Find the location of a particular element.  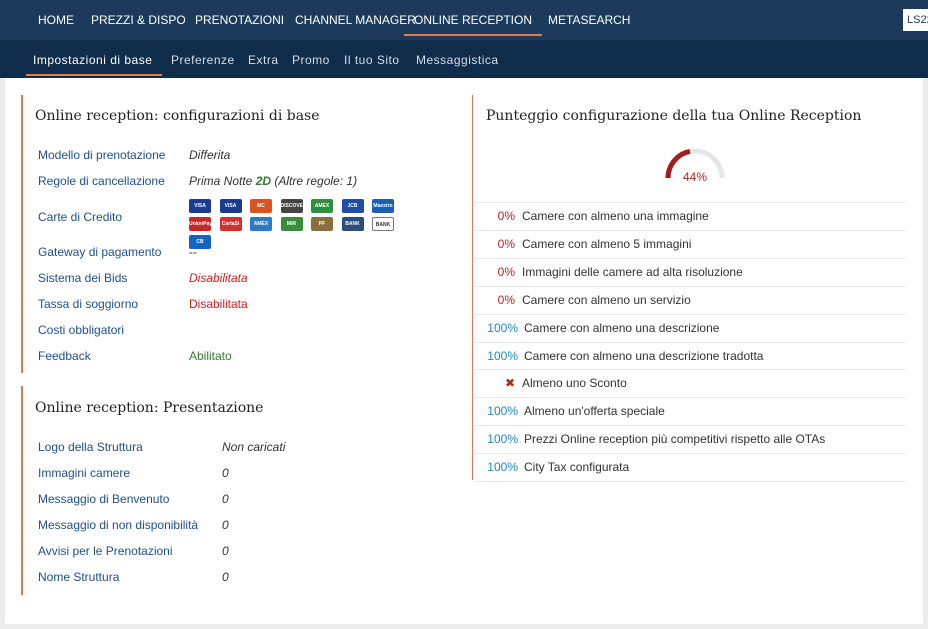

credit-card-icon: Maestro is located at coordinates (383, 206).